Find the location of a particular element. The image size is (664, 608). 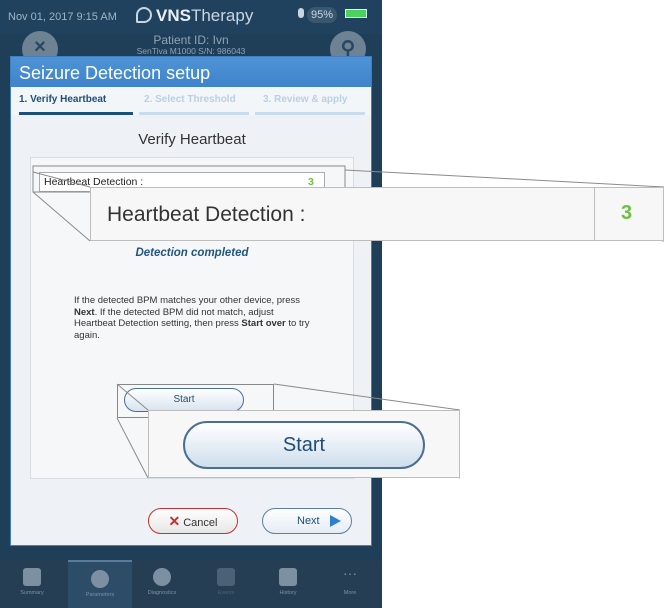

zoom-heartbeat-value: 3 is located at coordinates (627, 213).